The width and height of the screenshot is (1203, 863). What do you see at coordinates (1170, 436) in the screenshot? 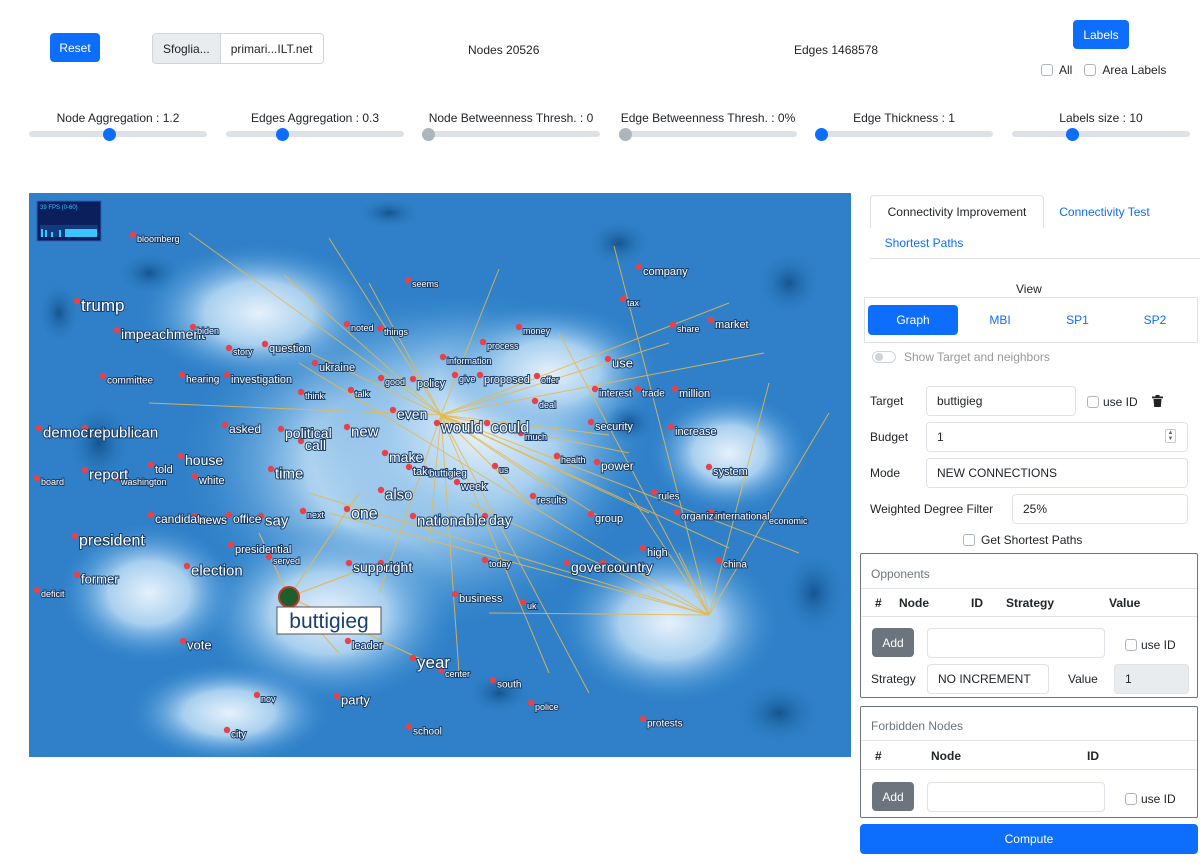
I see `budget-stepper-icon: ▲ ▼` at bounding box center [1170, 436].